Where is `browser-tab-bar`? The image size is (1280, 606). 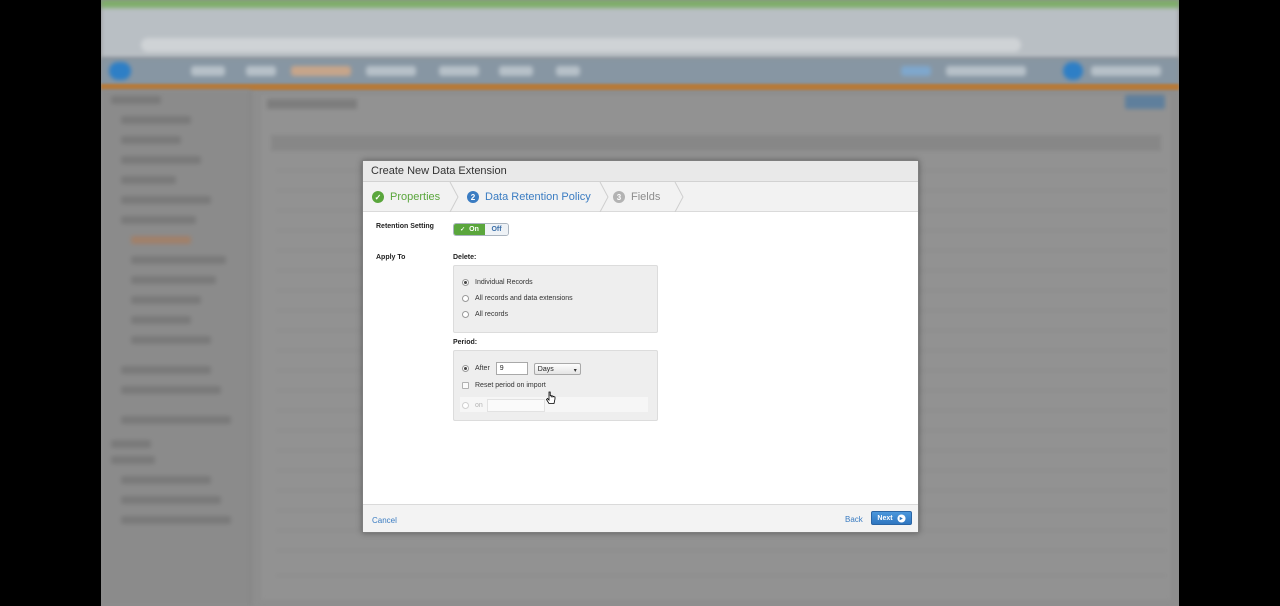
browser-tab-bar is located at coordinates (640, 4).